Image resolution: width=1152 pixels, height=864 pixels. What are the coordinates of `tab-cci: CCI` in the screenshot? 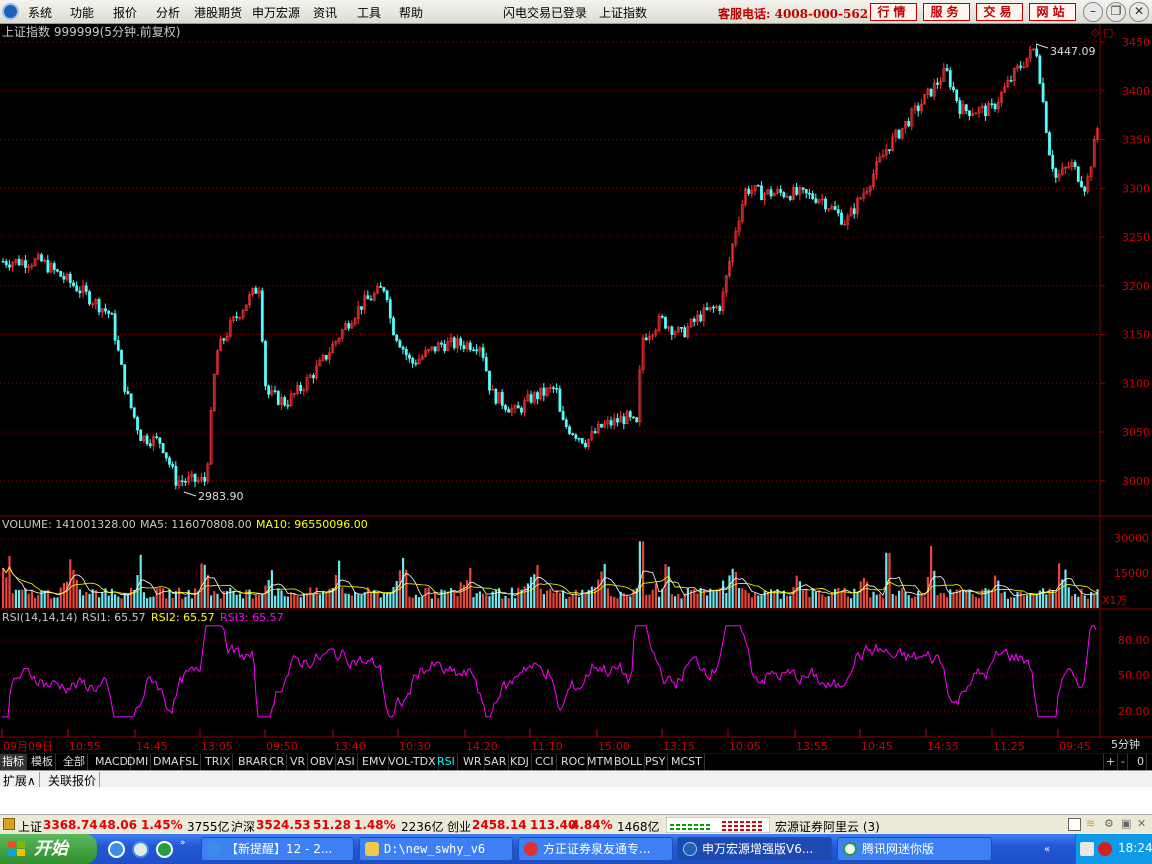 It's located at (545, 762).